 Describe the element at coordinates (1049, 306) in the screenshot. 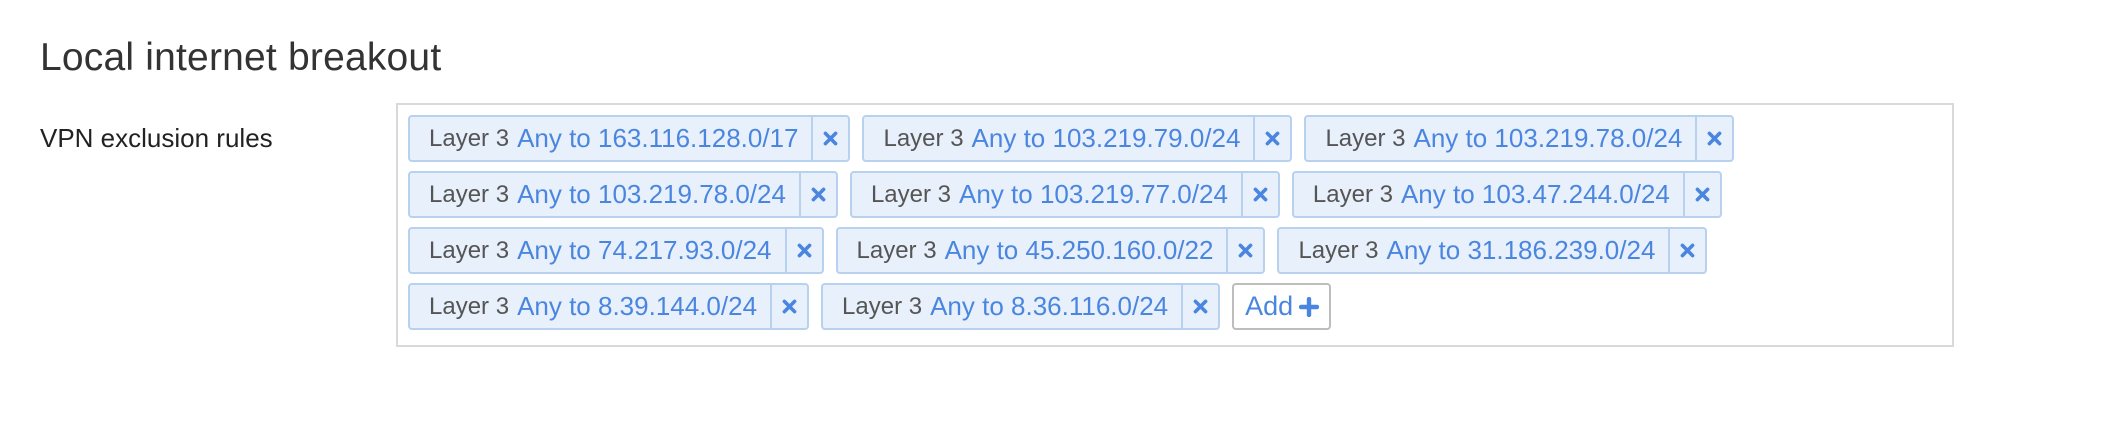

I see `rule-value: Any to 8.36.116.0/24` at that location.